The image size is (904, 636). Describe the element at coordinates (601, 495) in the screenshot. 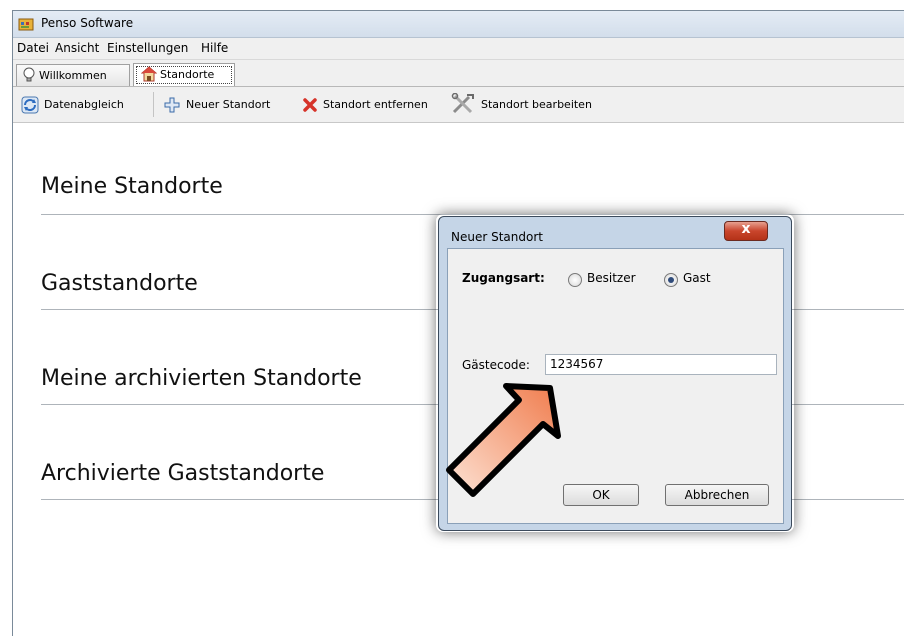

I see `ok-button: OK` at that location.